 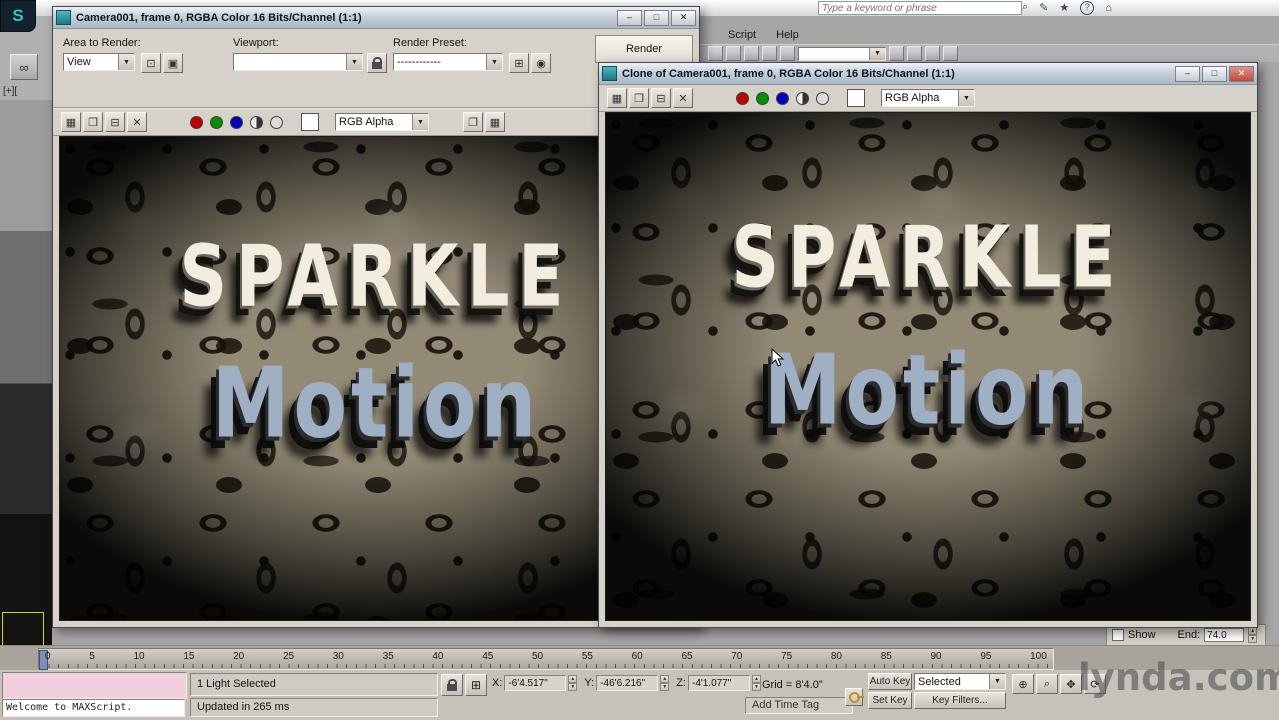 What do you see at coordinates (473, 122) in the screenshot?
I see `layers-button: ❐` at bounding box center [473, 122].